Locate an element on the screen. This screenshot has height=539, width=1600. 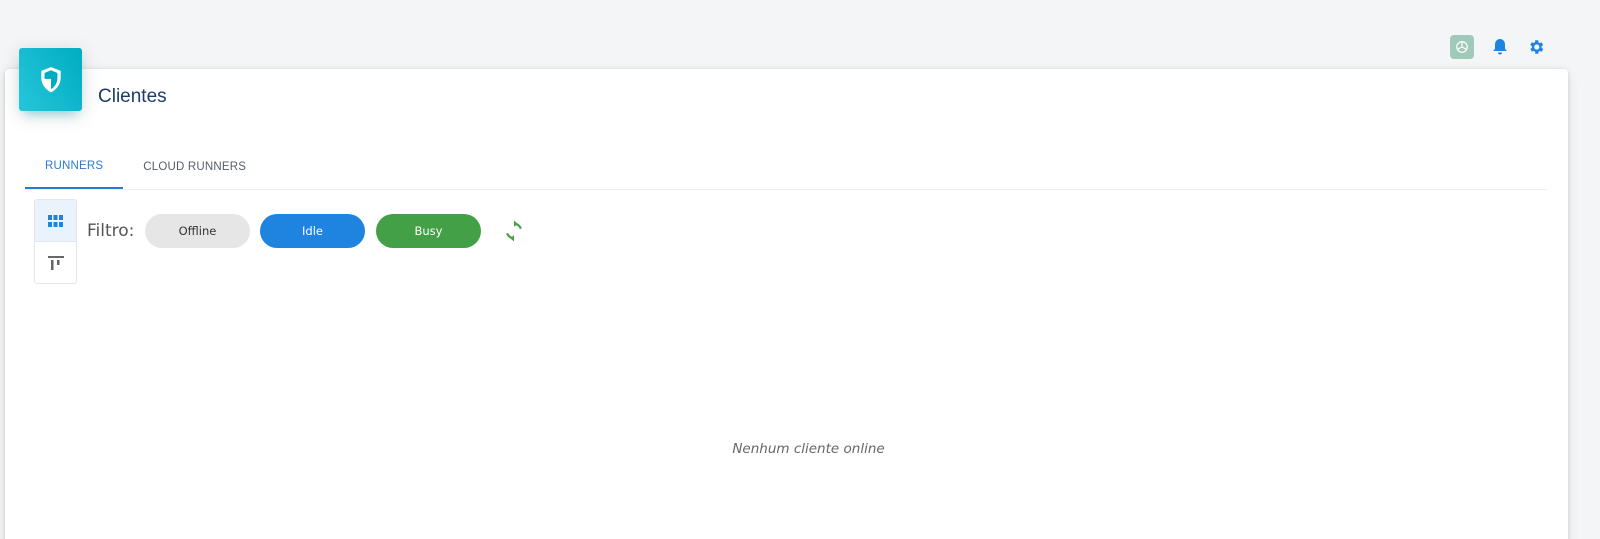
top-align-view-button is located at coordinates (55, 262).